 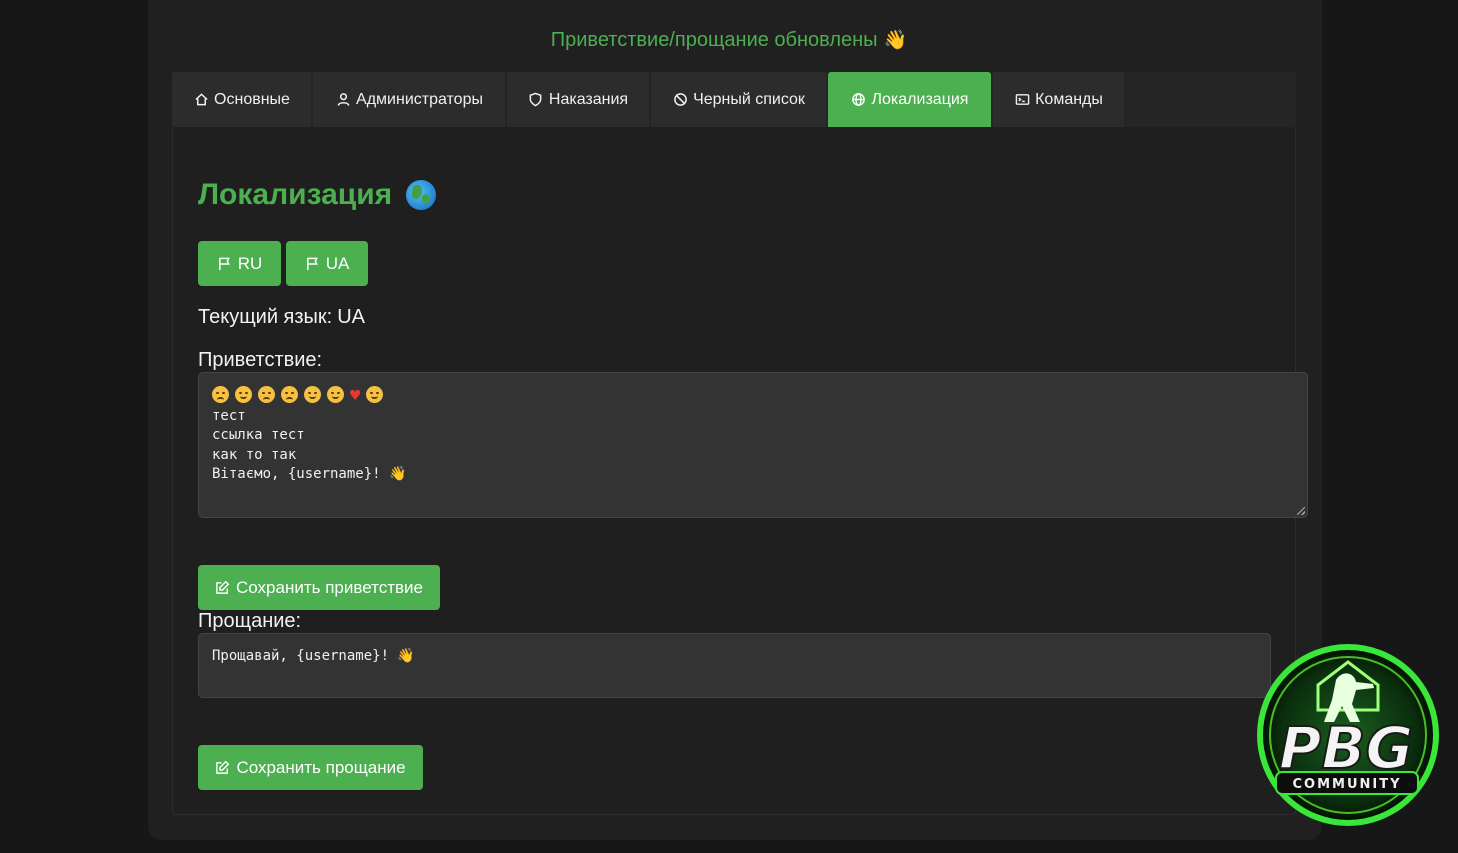 What do you see at coordinates (734, 665) in the screenshot?
I see `farewell-textarea: Прощавай, {username}! 👋` at bounding box center [734, 665].